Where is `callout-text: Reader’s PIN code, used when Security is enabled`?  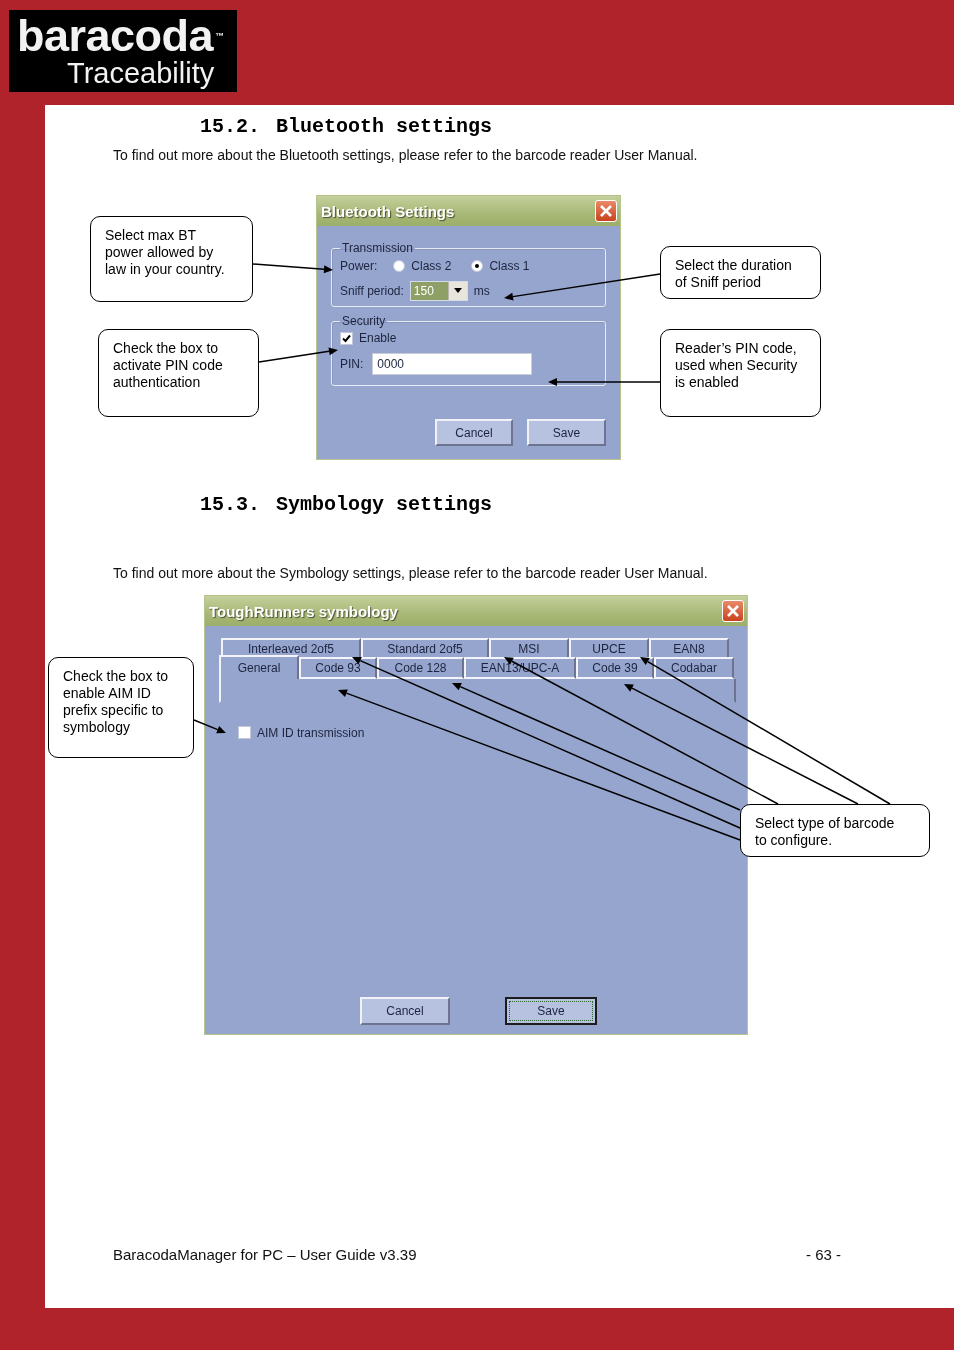 callout-text: Reader’s PIN code, used when Security is enabled is located at coordinates (740, 373).